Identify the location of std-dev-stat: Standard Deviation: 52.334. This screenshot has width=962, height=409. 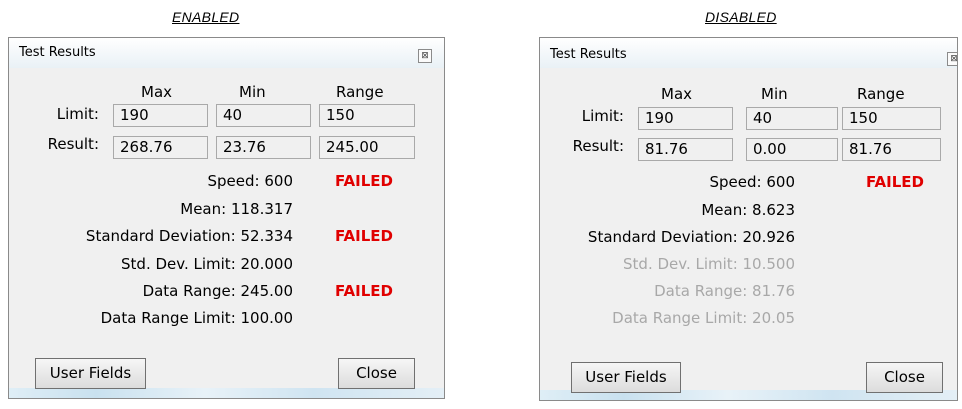
(189, 236).